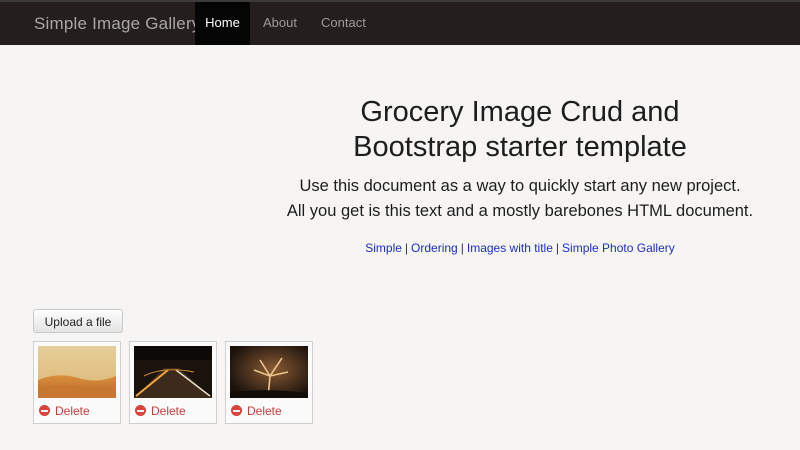  Describe the element at coordinates (520, 112) in the screenshot. I see `page-title-line-1: Grocery Image Crud and` at that location.